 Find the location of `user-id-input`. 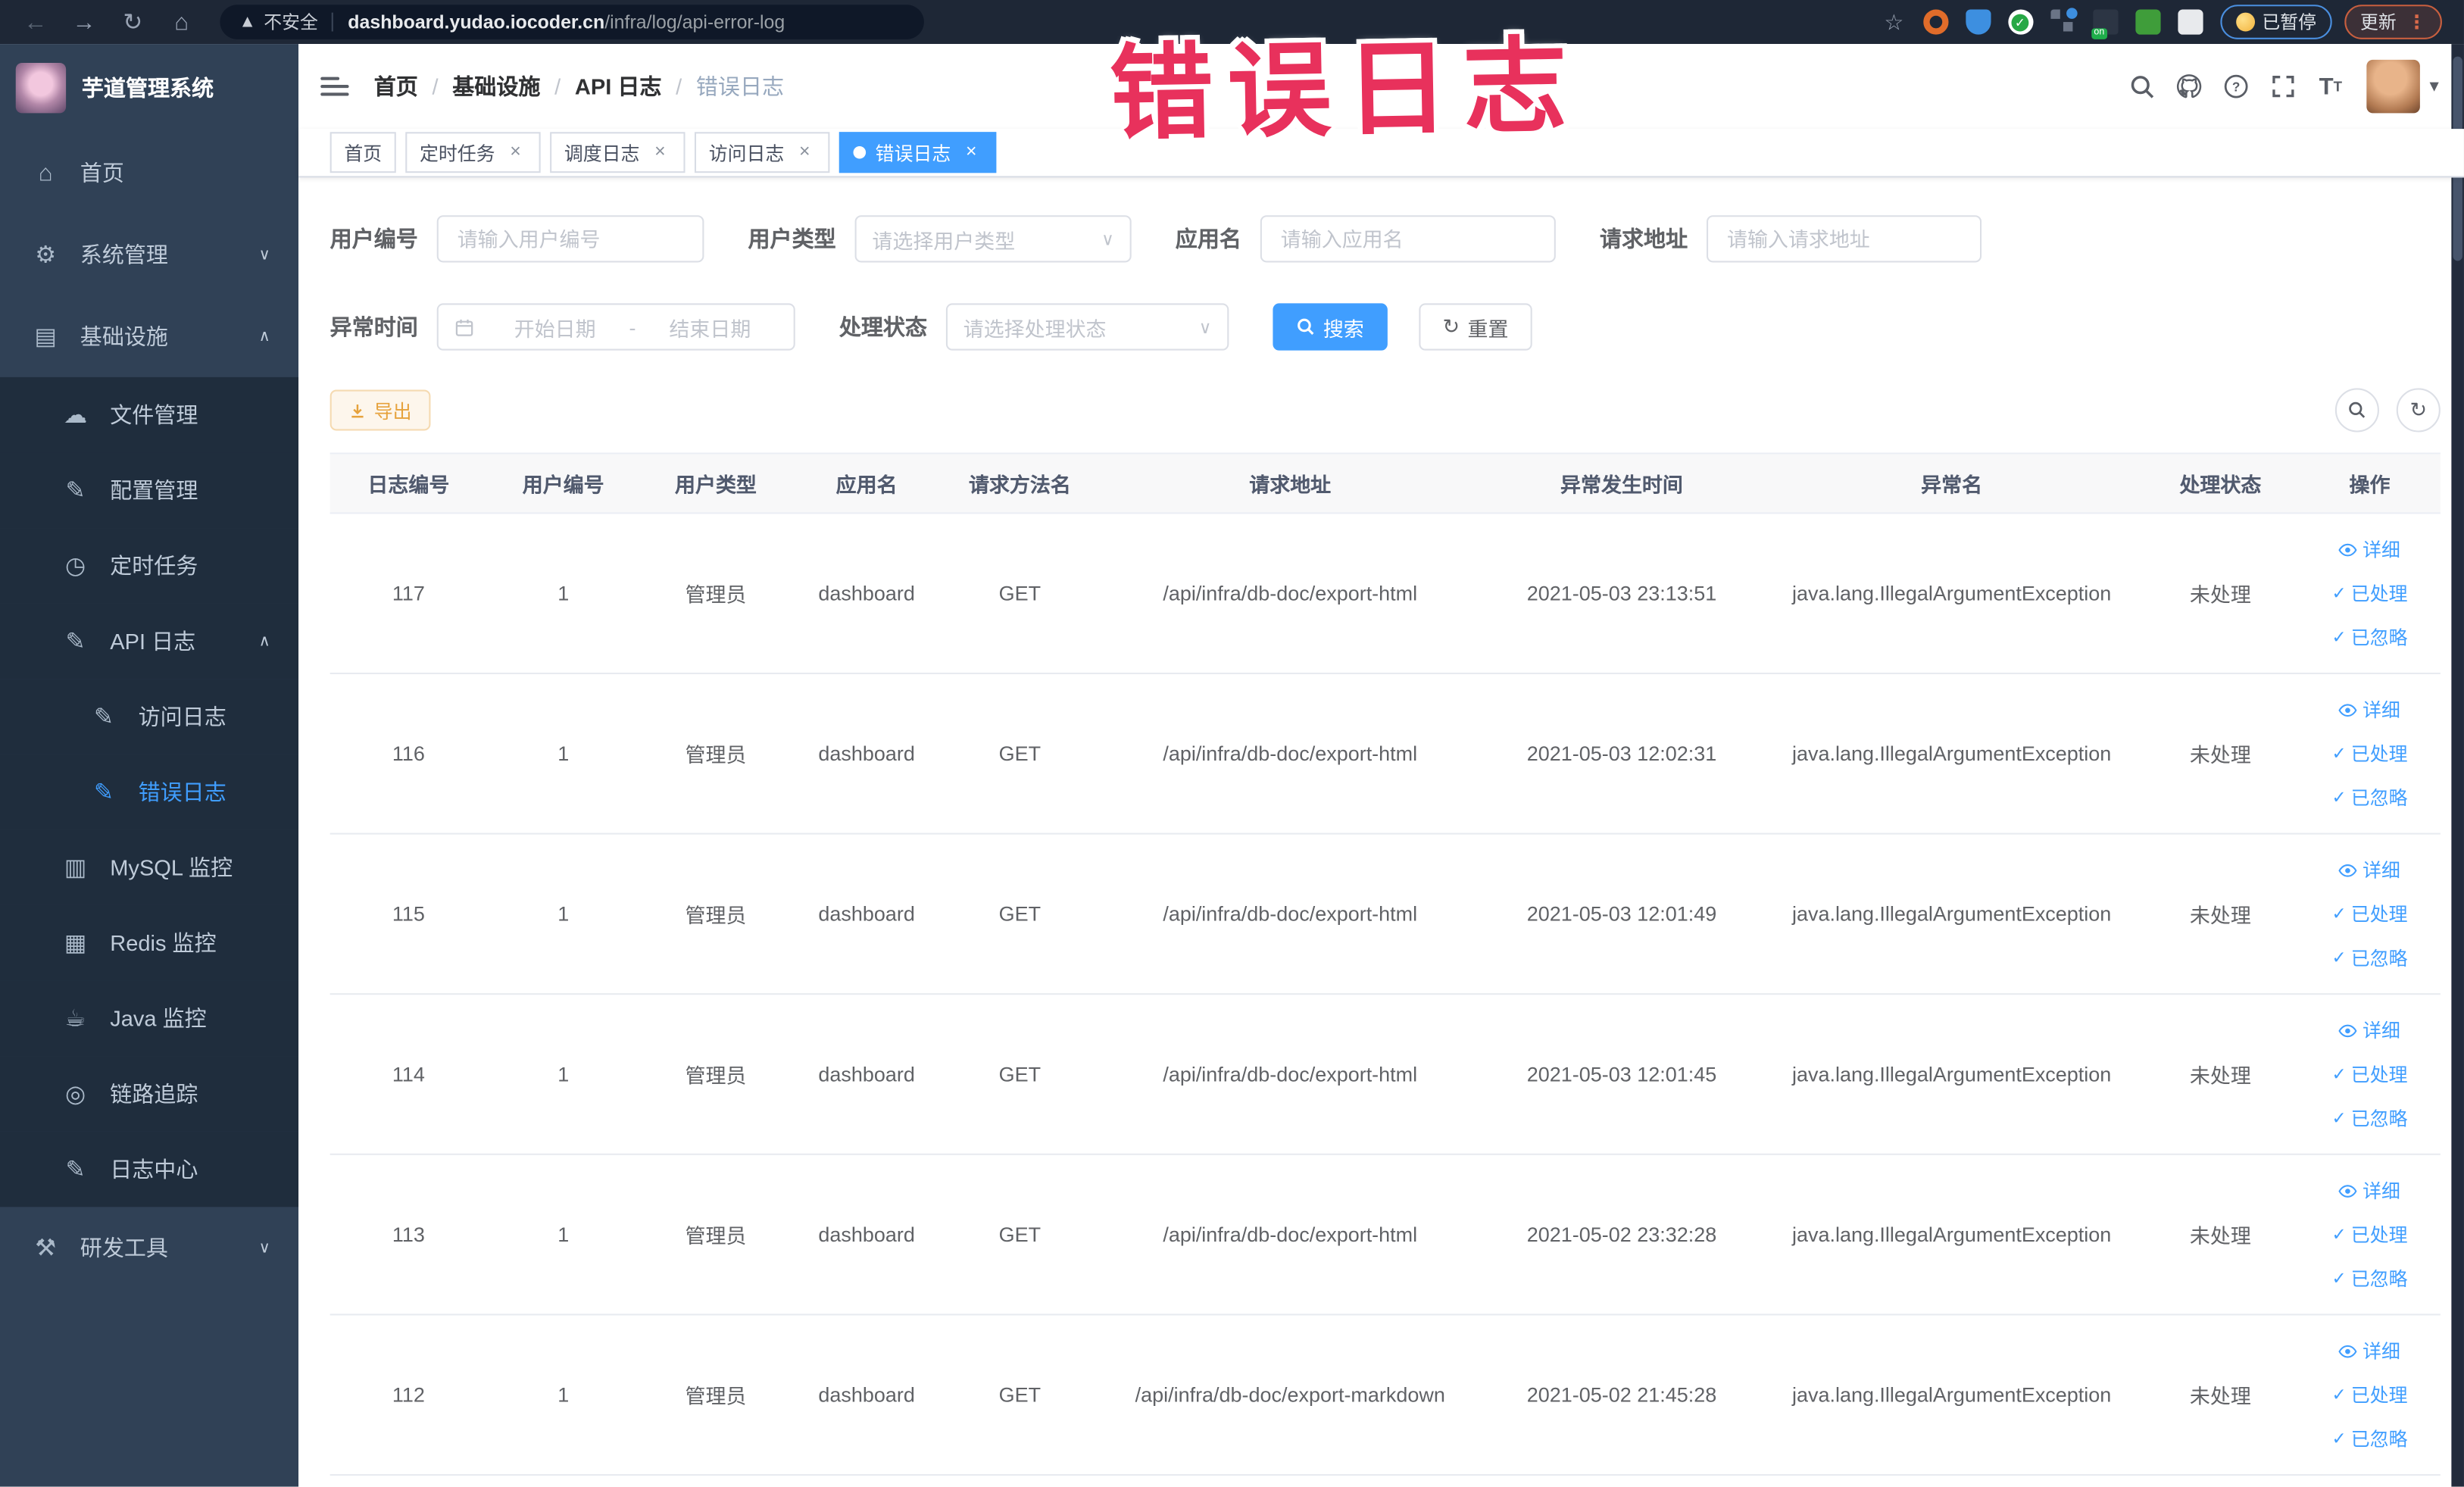

user-id-input is located at coordinates (570, 239).